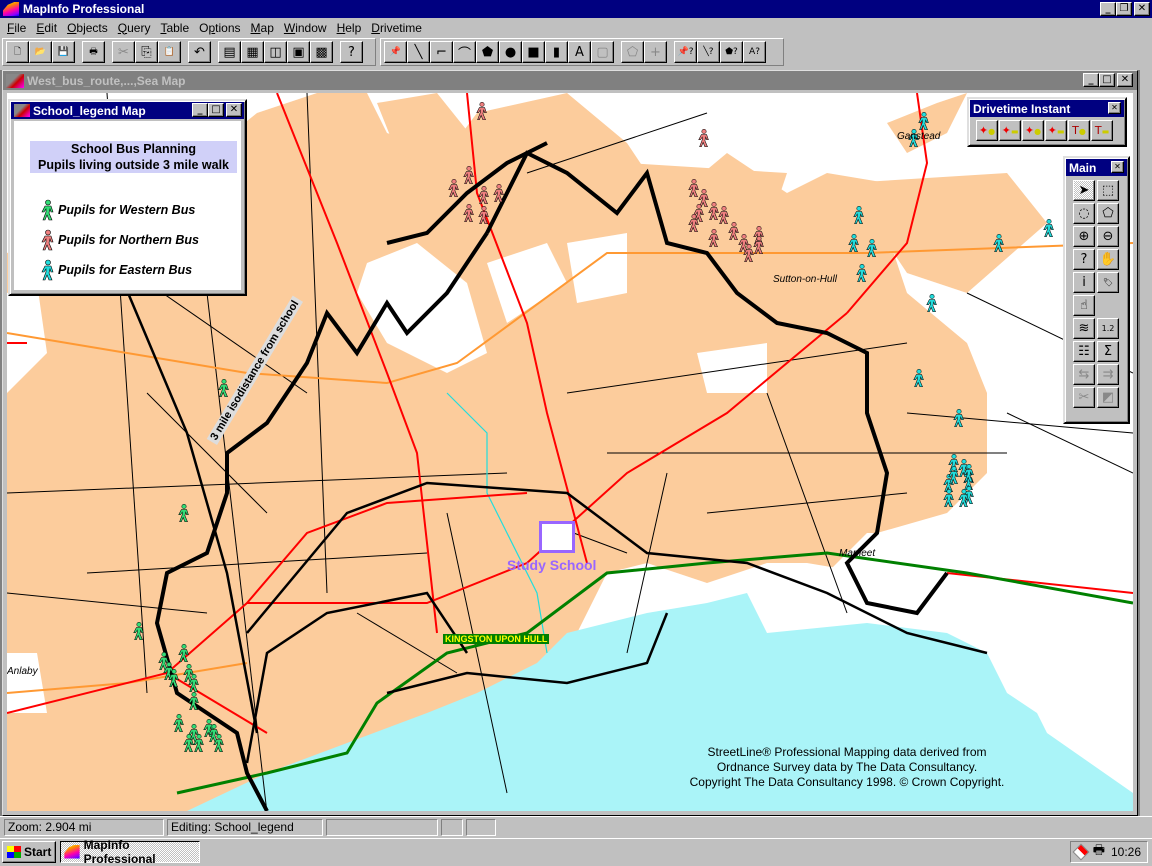  What do you see at coordinates (1047, 108) in the screenshot?
I see `drivetime-title-bar: Drivetime Instant ✕` at bounding box center [1047, 108].